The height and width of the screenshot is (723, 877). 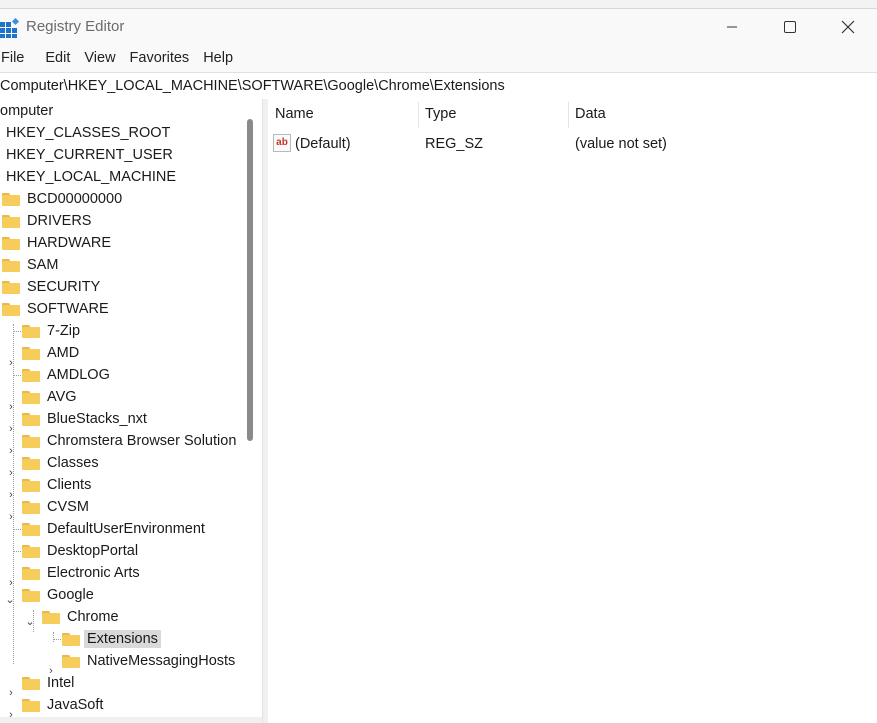 I want to click on column-header-data: Data, so click(x=590, y=114).